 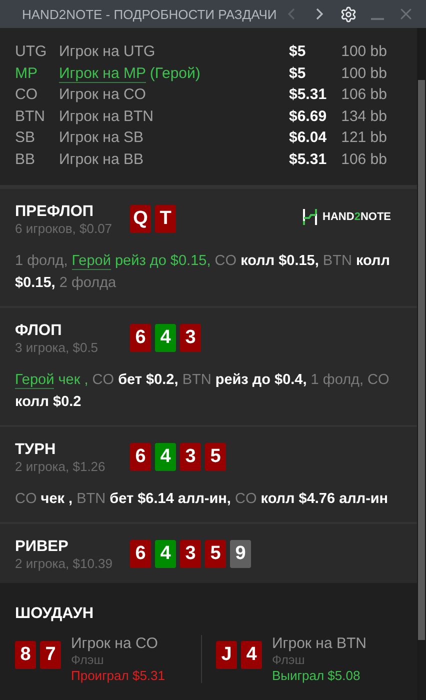 What do you see at coordinates (364, 116) in the screenshot?
I see `stack-bb: 134 bb` at bounding box center [364, 116].